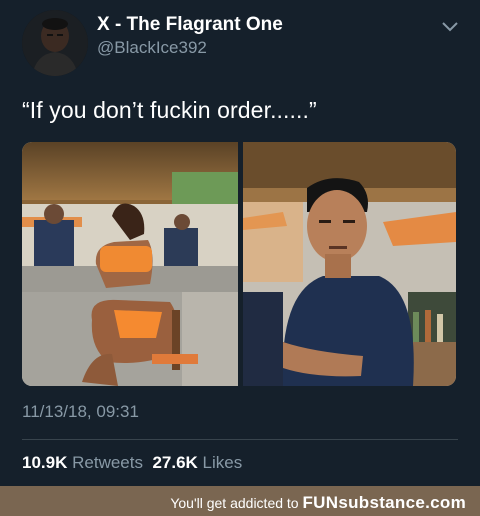  Describe the element at coordinates (107, 462) in the screenshot. I see `retweets-label: Retweets` at that location.